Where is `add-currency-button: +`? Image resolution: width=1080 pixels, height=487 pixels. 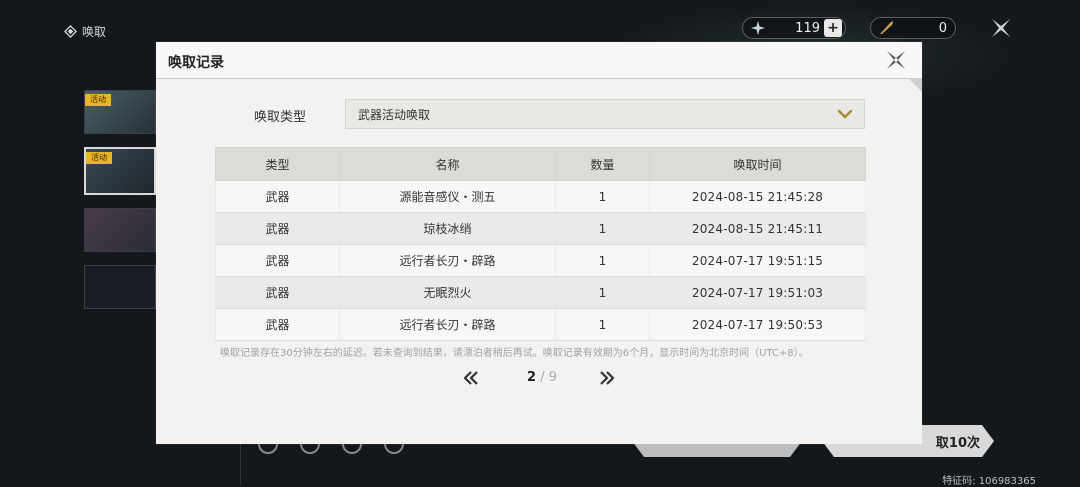
add-currency-button: + is located at coordinates (833, 28).